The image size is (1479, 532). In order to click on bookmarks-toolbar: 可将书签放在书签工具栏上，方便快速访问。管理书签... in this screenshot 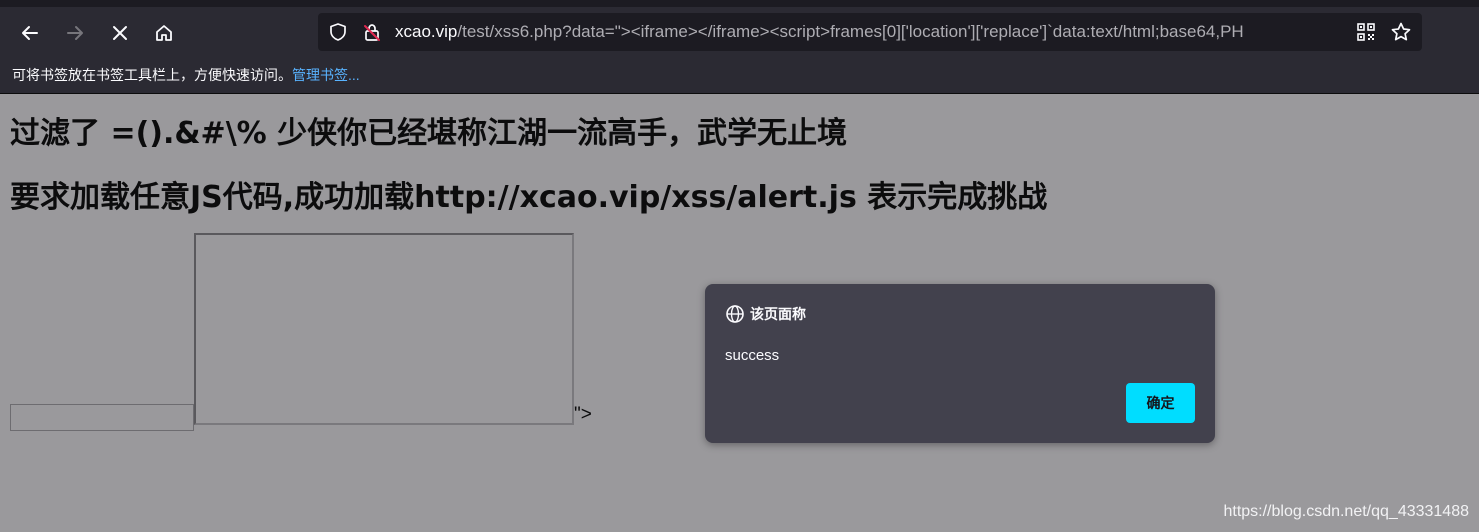, I will do `click(739, 76)`.